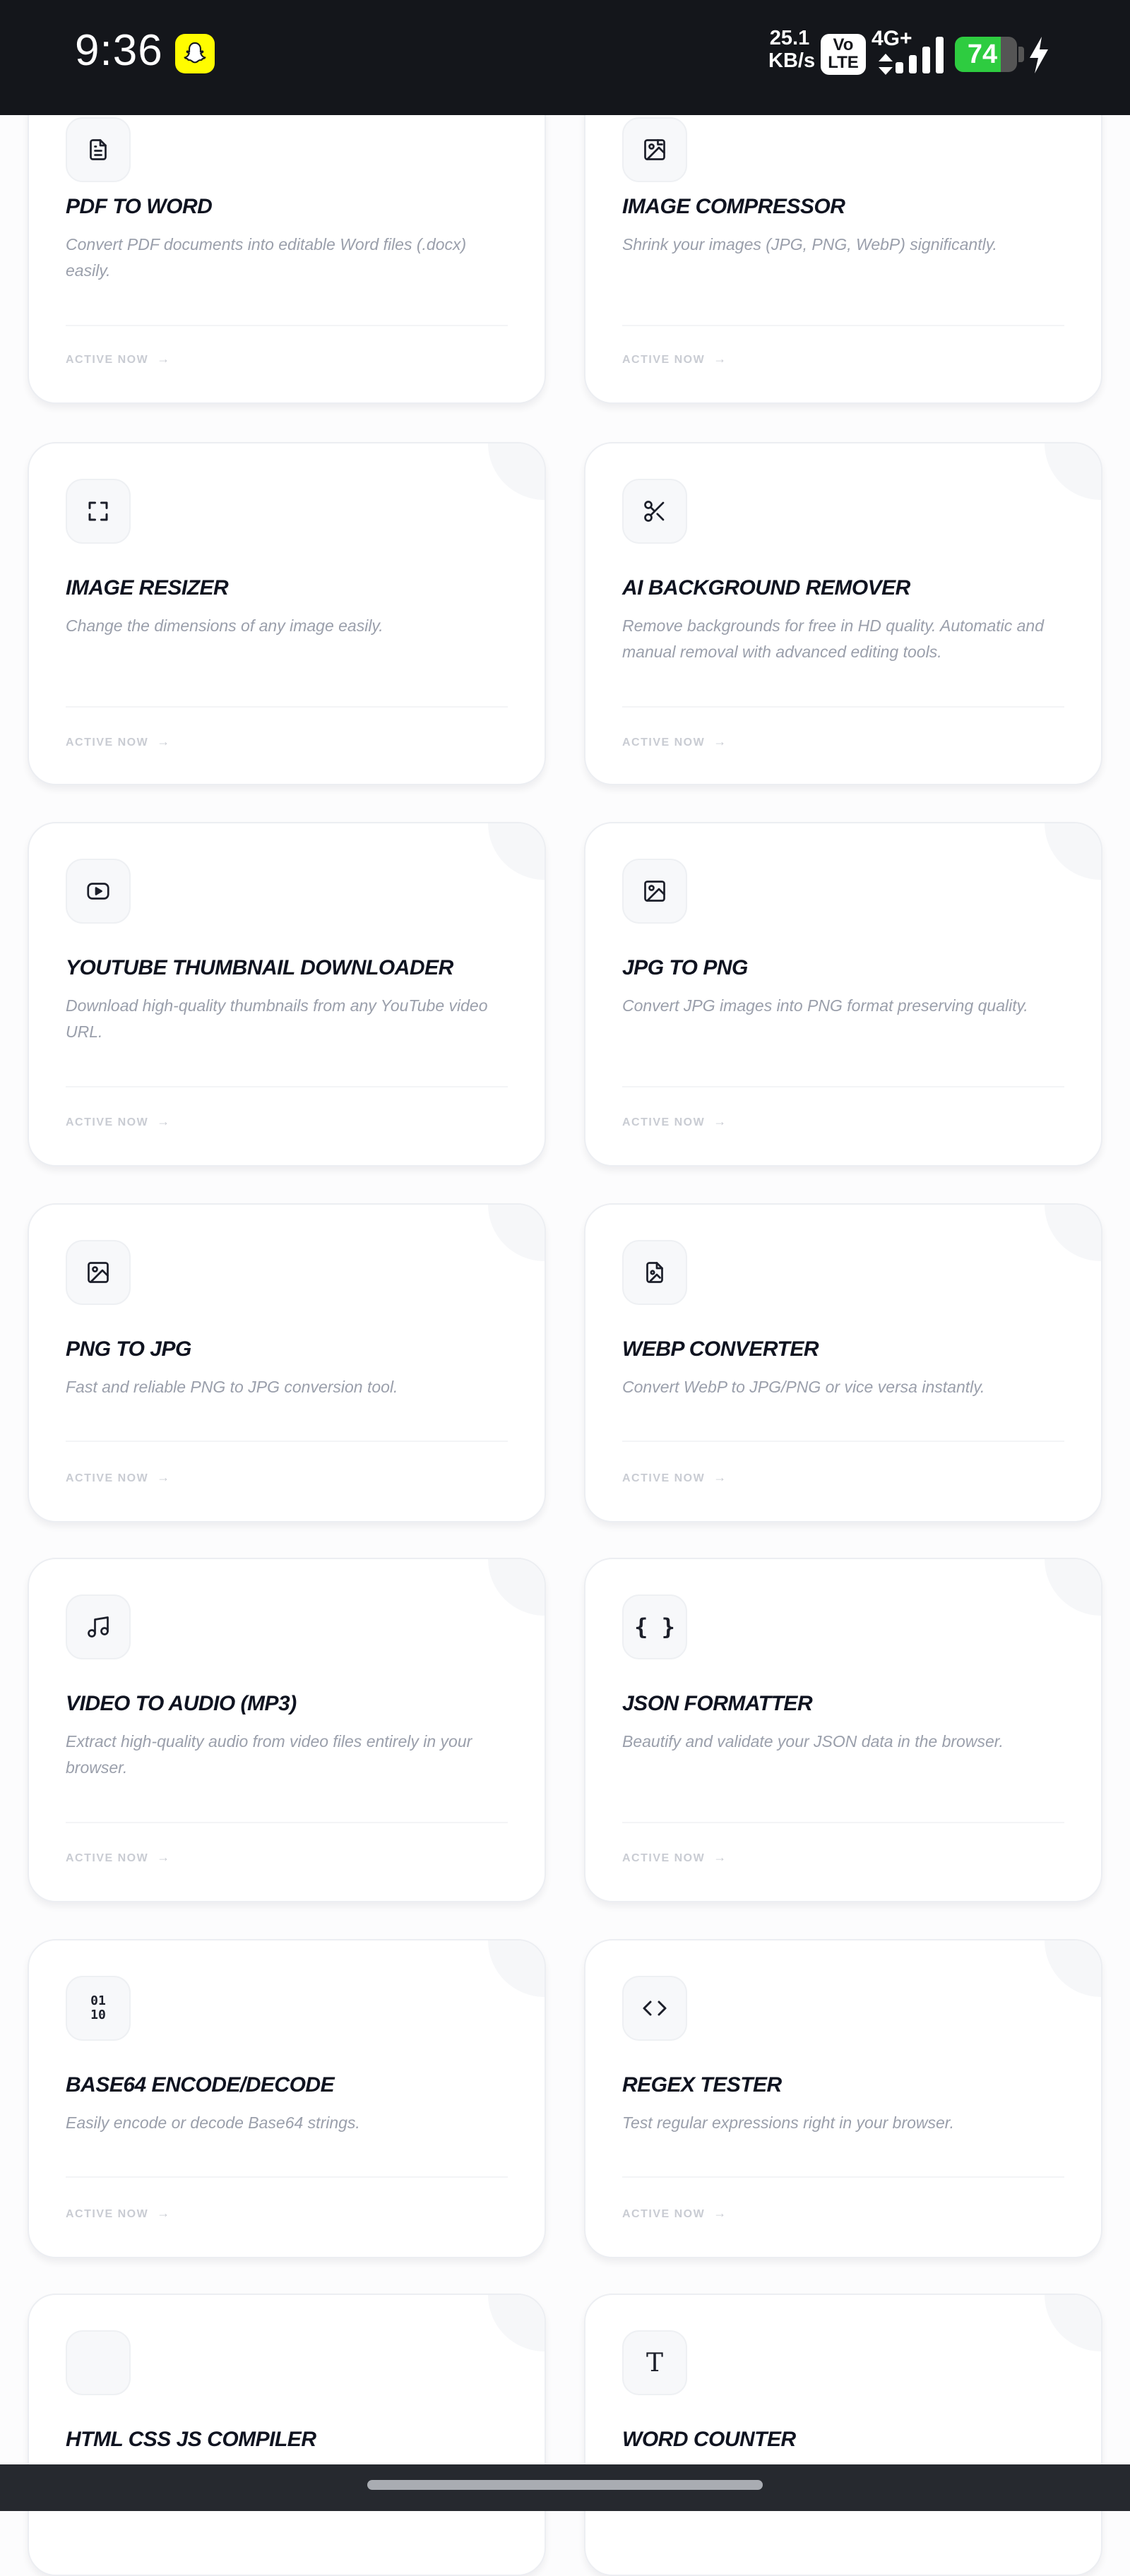  I want to click on image-compress-icon, so click(654, 149).